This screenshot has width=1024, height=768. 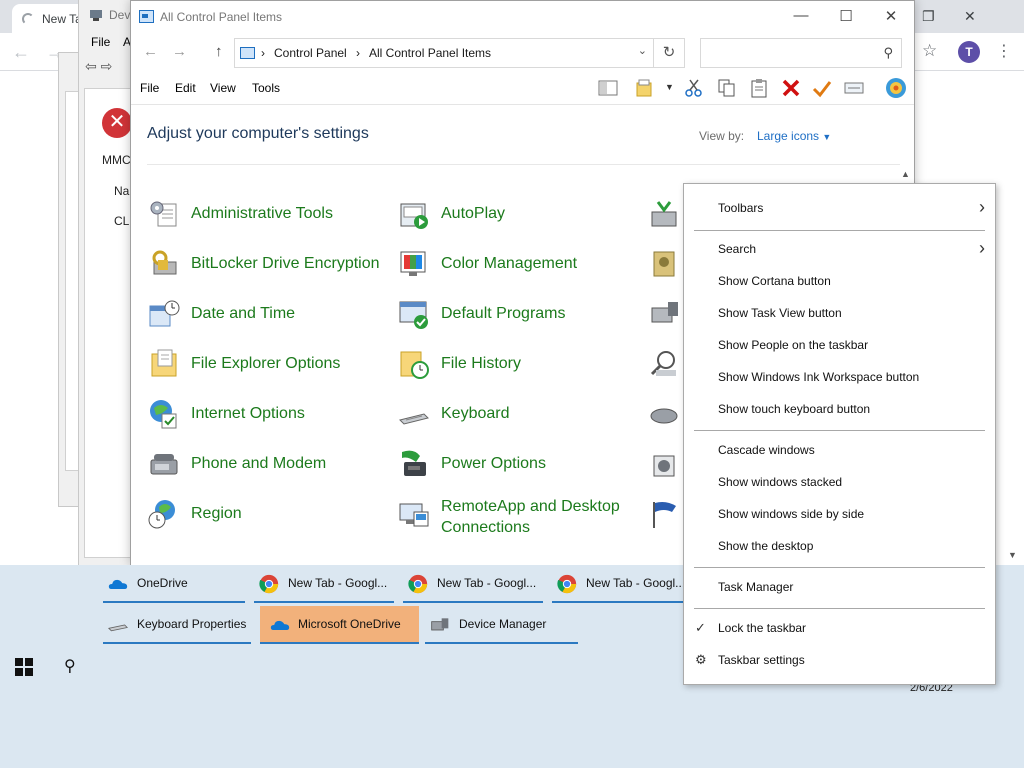 I want to click on search-input: ⚲, so click(x=801, y=53).